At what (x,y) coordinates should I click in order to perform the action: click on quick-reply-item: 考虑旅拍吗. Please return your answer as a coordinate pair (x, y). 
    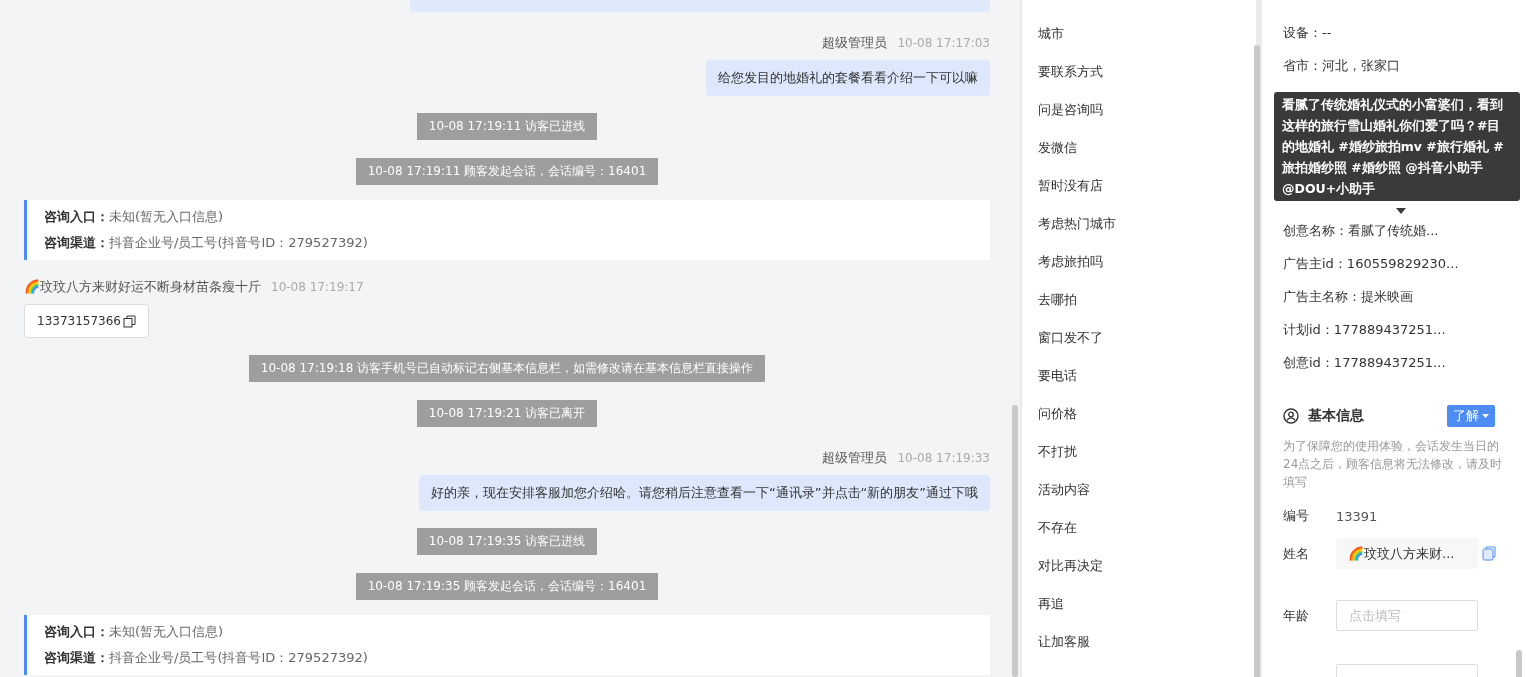
    Looking at the image, I should click on (1139, 262).